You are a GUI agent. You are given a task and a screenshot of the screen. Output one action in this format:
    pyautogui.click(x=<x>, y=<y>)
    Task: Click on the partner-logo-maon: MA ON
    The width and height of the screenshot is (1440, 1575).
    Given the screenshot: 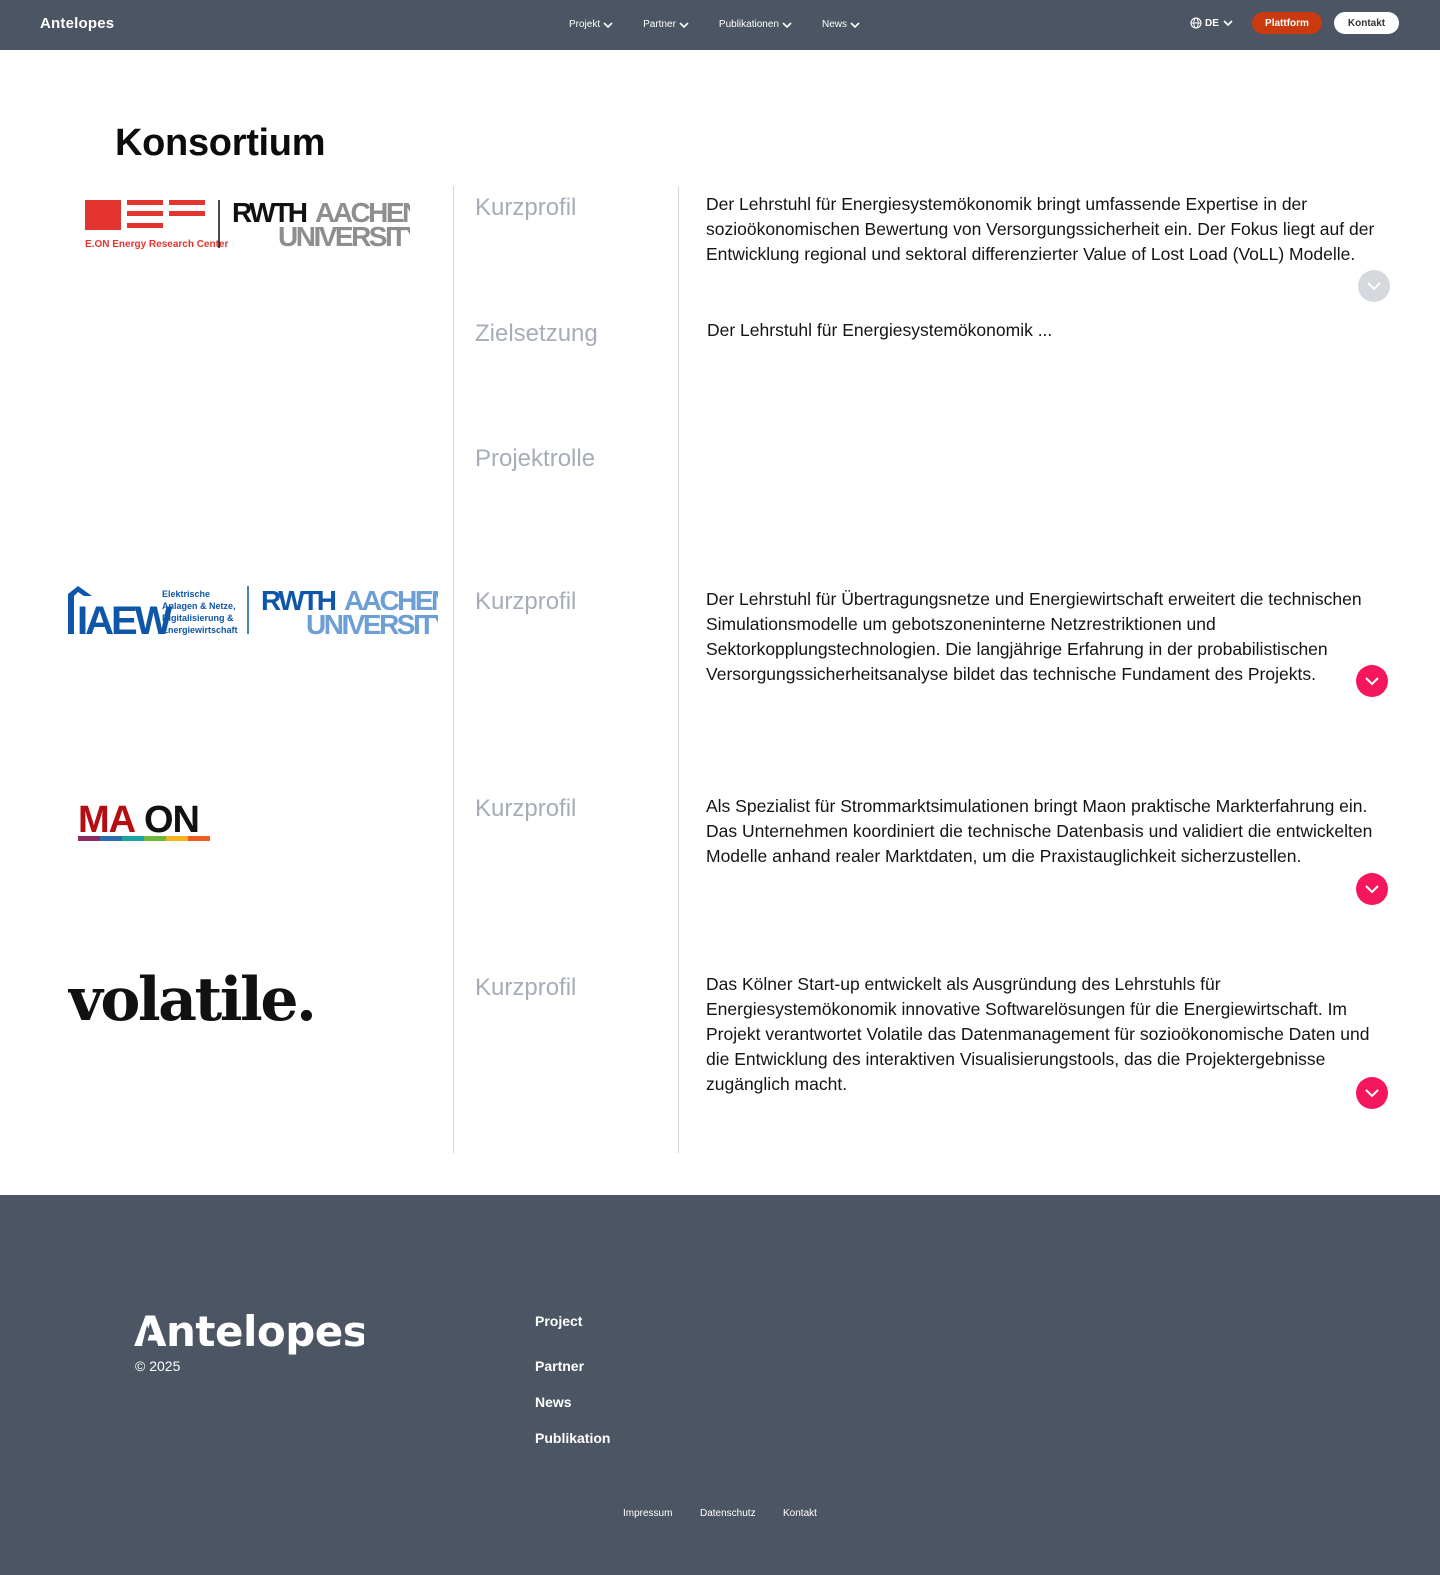 What is the action you would take?
    pyautogui.click(x=145, y=823)
    